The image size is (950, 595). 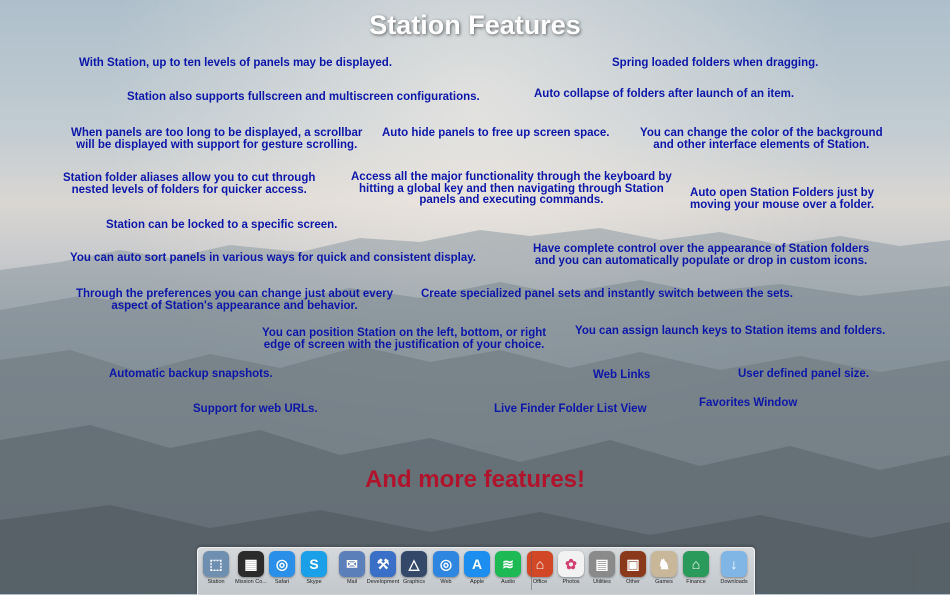 What do you see at coordinates (352, 564) in the screenshot?
I see `mail-icon: ✉` at bounding box center [352, 564].